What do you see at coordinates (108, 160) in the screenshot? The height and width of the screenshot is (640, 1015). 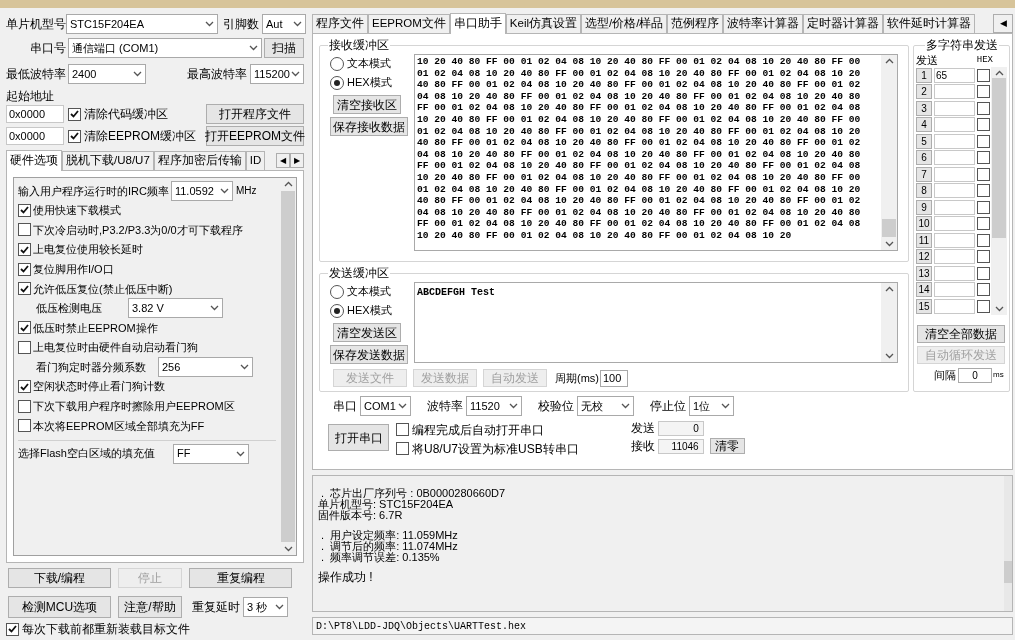 I see `tab: 脱机下载/U8/U7` at bounding box center [108, 160].